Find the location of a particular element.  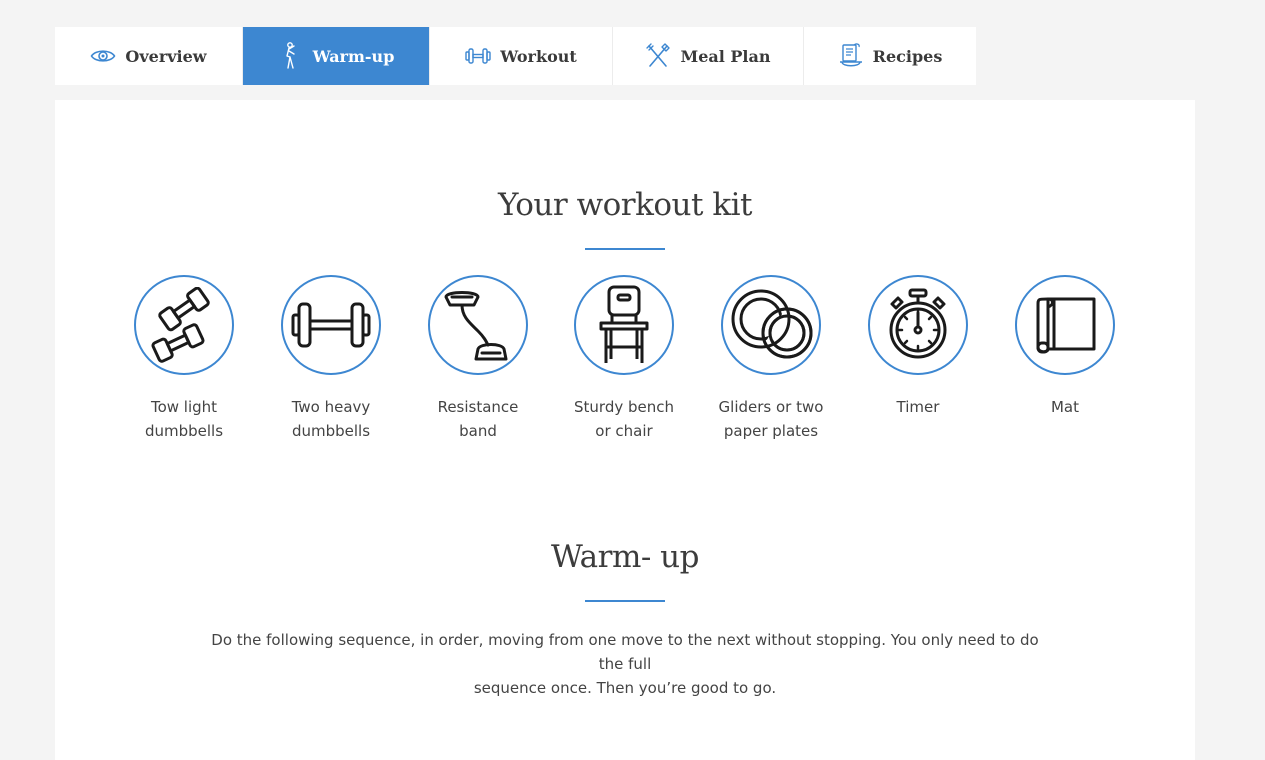

kit-title-underline is located at coordinates (625, 249).